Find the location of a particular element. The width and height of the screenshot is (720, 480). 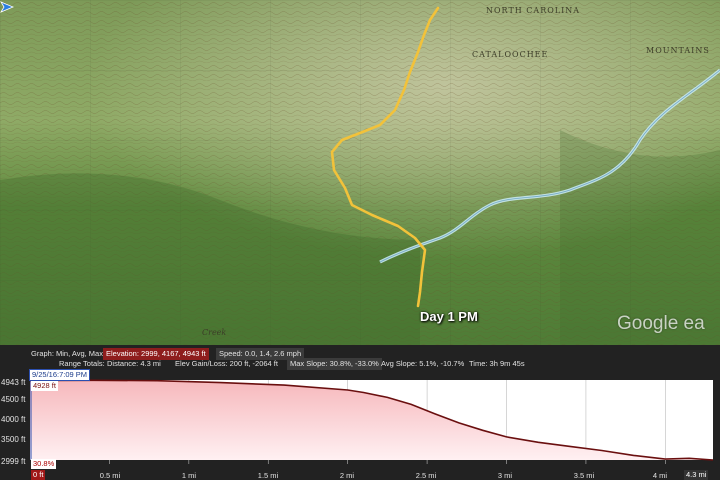

distance-stat: Distance: 4.3 mi is located at coordinates (134, 363).